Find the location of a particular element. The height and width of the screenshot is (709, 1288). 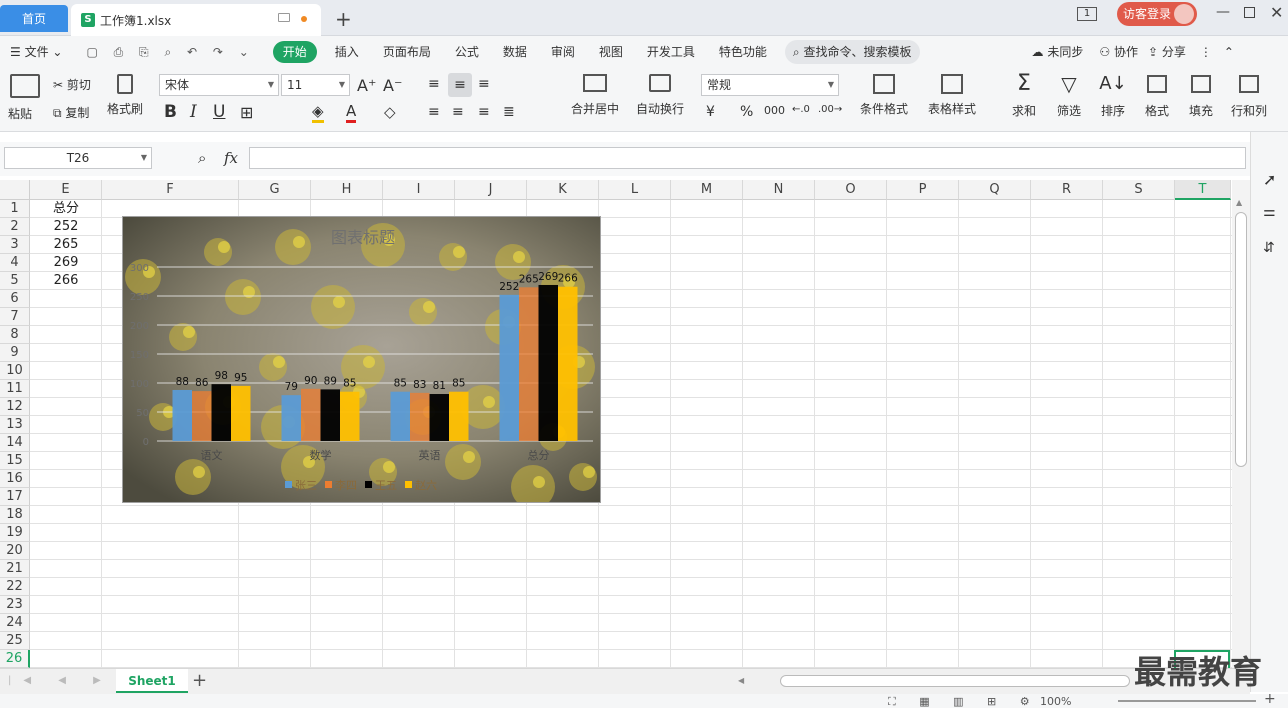

row-header-21: 21 is located at coordinates (15, 569).